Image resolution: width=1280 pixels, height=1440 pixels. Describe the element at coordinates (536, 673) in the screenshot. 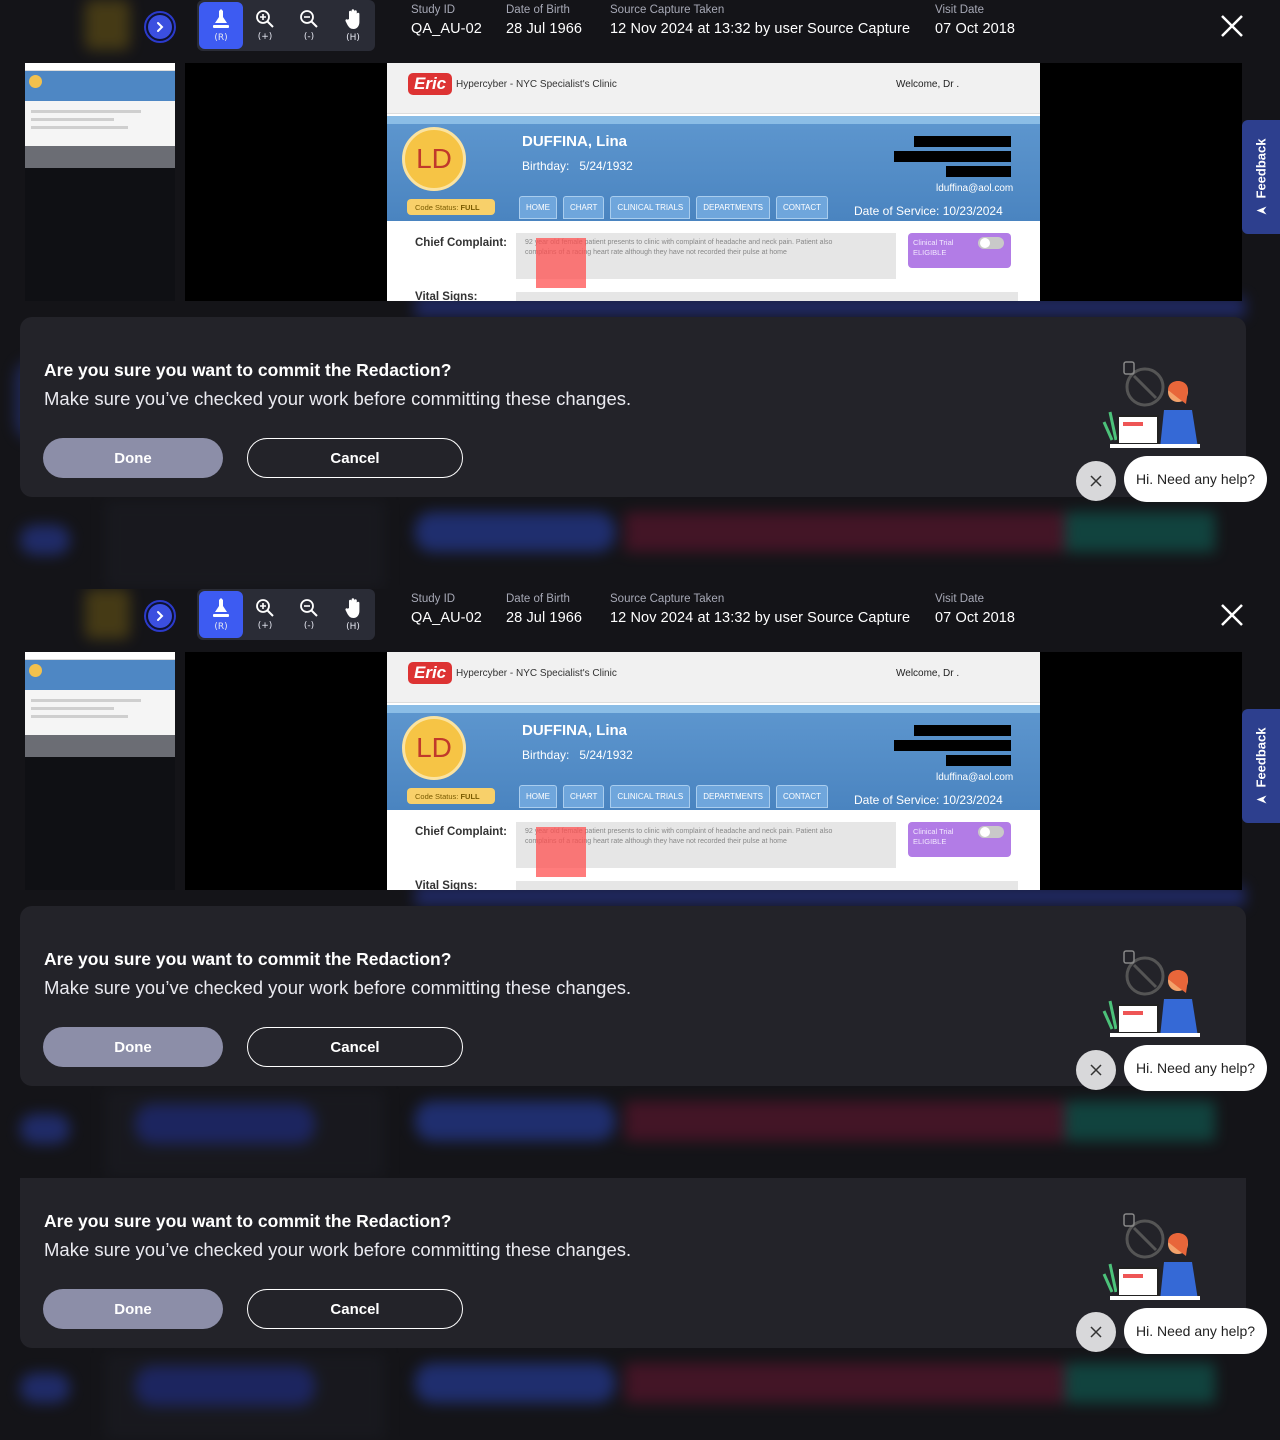

I see `clinic-name: Hypercyber - NYC Specialist's Clinic` at that location.